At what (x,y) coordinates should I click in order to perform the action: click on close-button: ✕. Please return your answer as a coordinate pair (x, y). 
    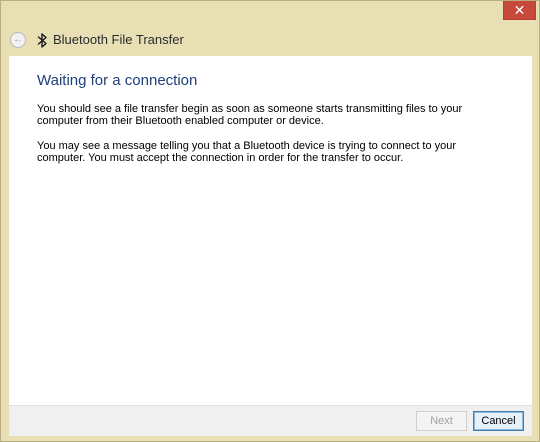
    Looking at the image, I should click on (519, 10).